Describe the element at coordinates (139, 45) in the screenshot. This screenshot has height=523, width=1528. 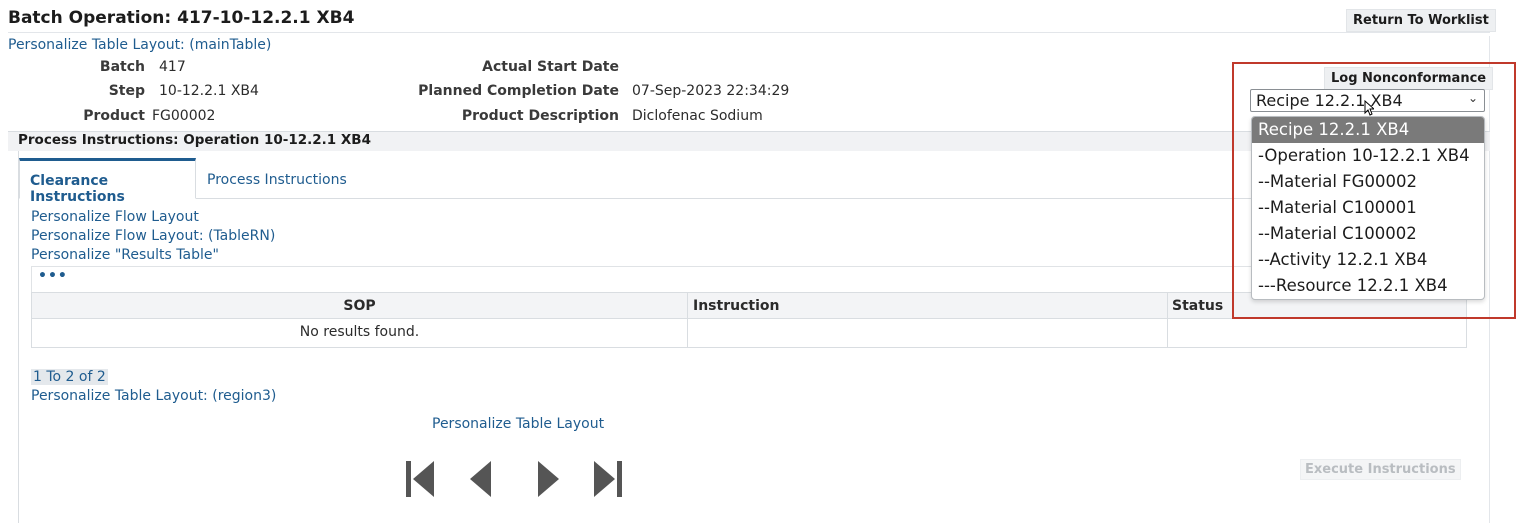
I see `personalize-main-table-link: Personalize Table Layout: (mainTable)` at that location.